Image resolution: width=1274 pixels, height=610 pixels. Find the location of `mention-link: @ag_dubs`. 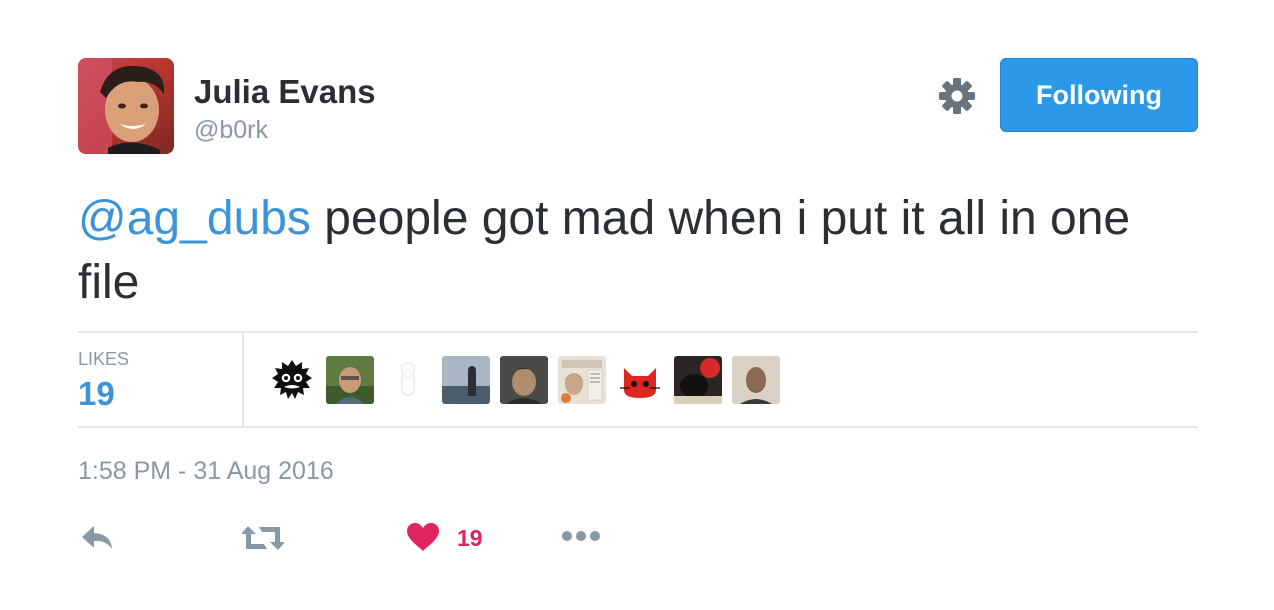

mention-link: @ag_dubs is located at coordinates (194, 218).